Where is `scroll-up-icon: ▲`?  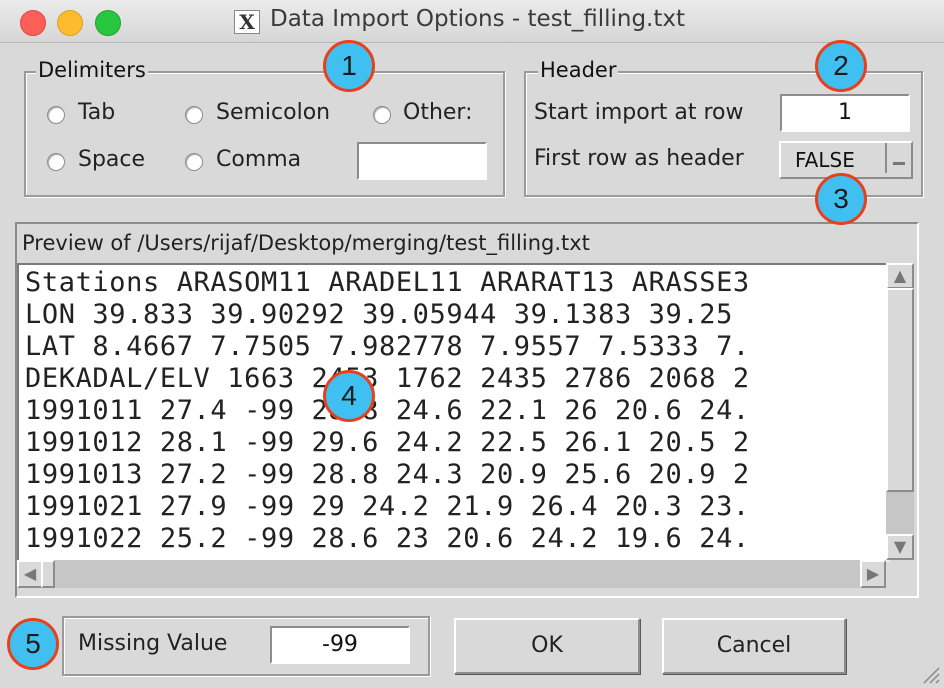 scroll-up-icon: ▲ is located at coordinates (900, 276).